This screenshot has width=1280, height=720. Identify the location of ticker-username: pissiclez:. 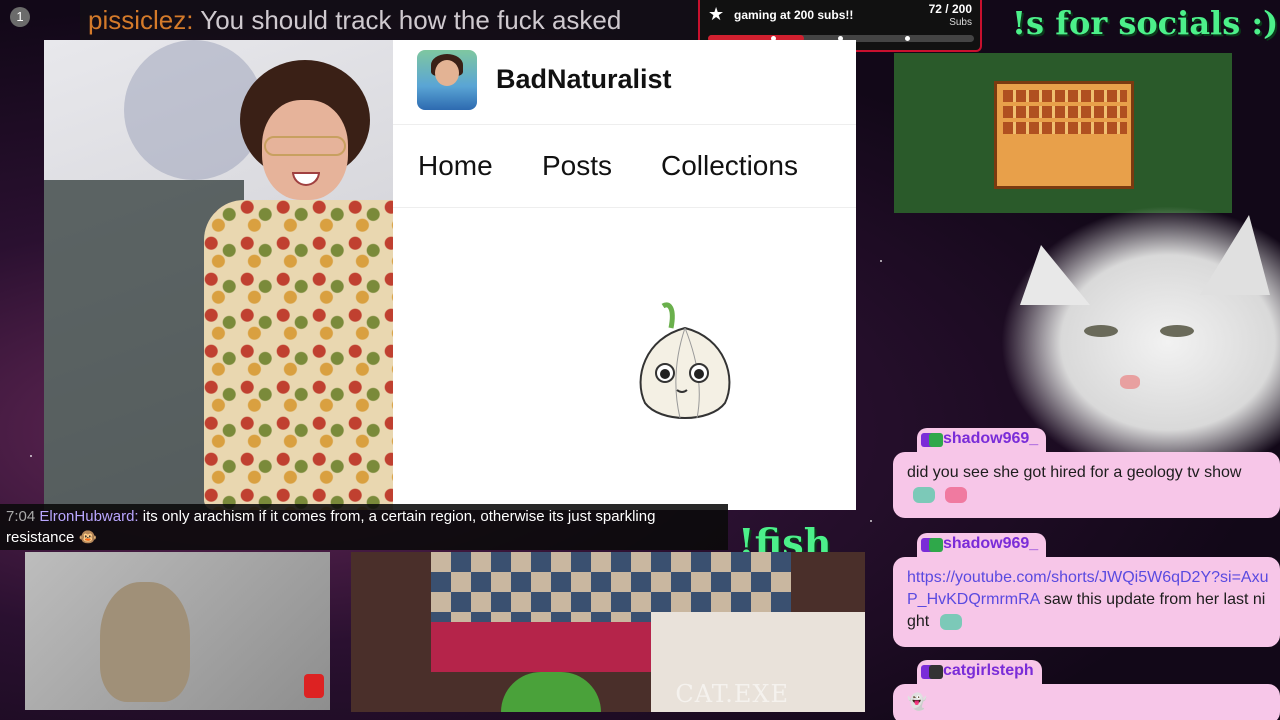
(141, 20).